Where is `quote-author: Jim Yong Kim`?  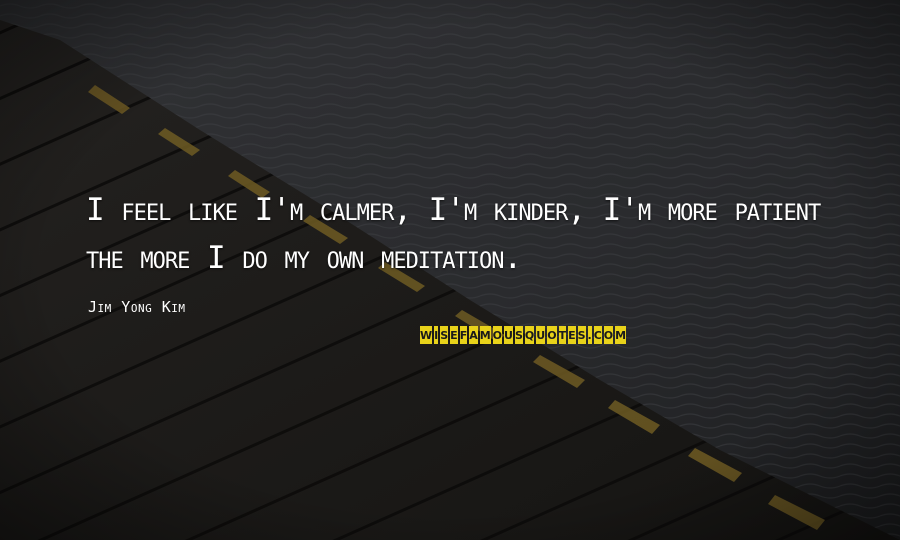
quote-author: Jim Yong Kim is located at coordinates (137, 307).